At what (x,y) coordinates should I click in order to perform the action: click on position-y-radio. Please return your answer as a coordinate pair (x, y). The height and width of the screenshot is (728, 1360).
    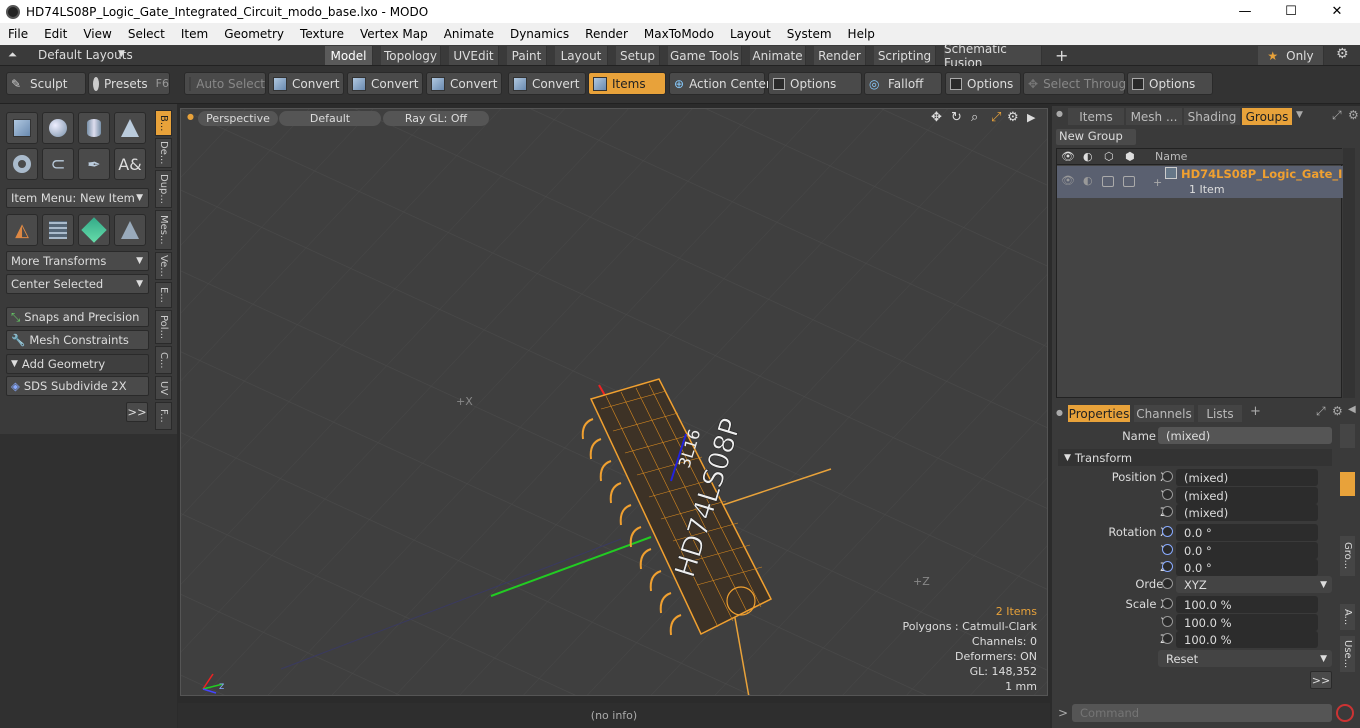
    Looking at the image, I should click on (1167, 494).